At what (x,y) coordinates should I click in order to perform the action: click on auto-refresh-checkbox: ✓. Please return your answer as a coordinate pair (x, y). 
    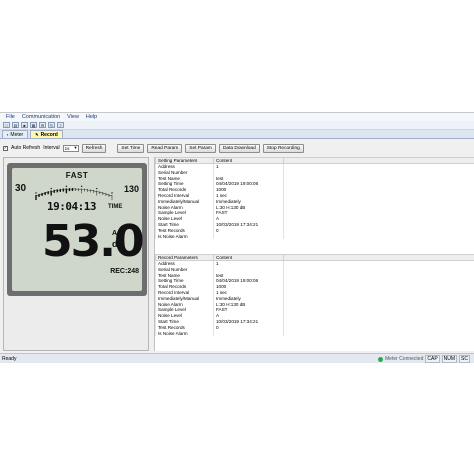
    Looking at the image, I should click on (5, 148).